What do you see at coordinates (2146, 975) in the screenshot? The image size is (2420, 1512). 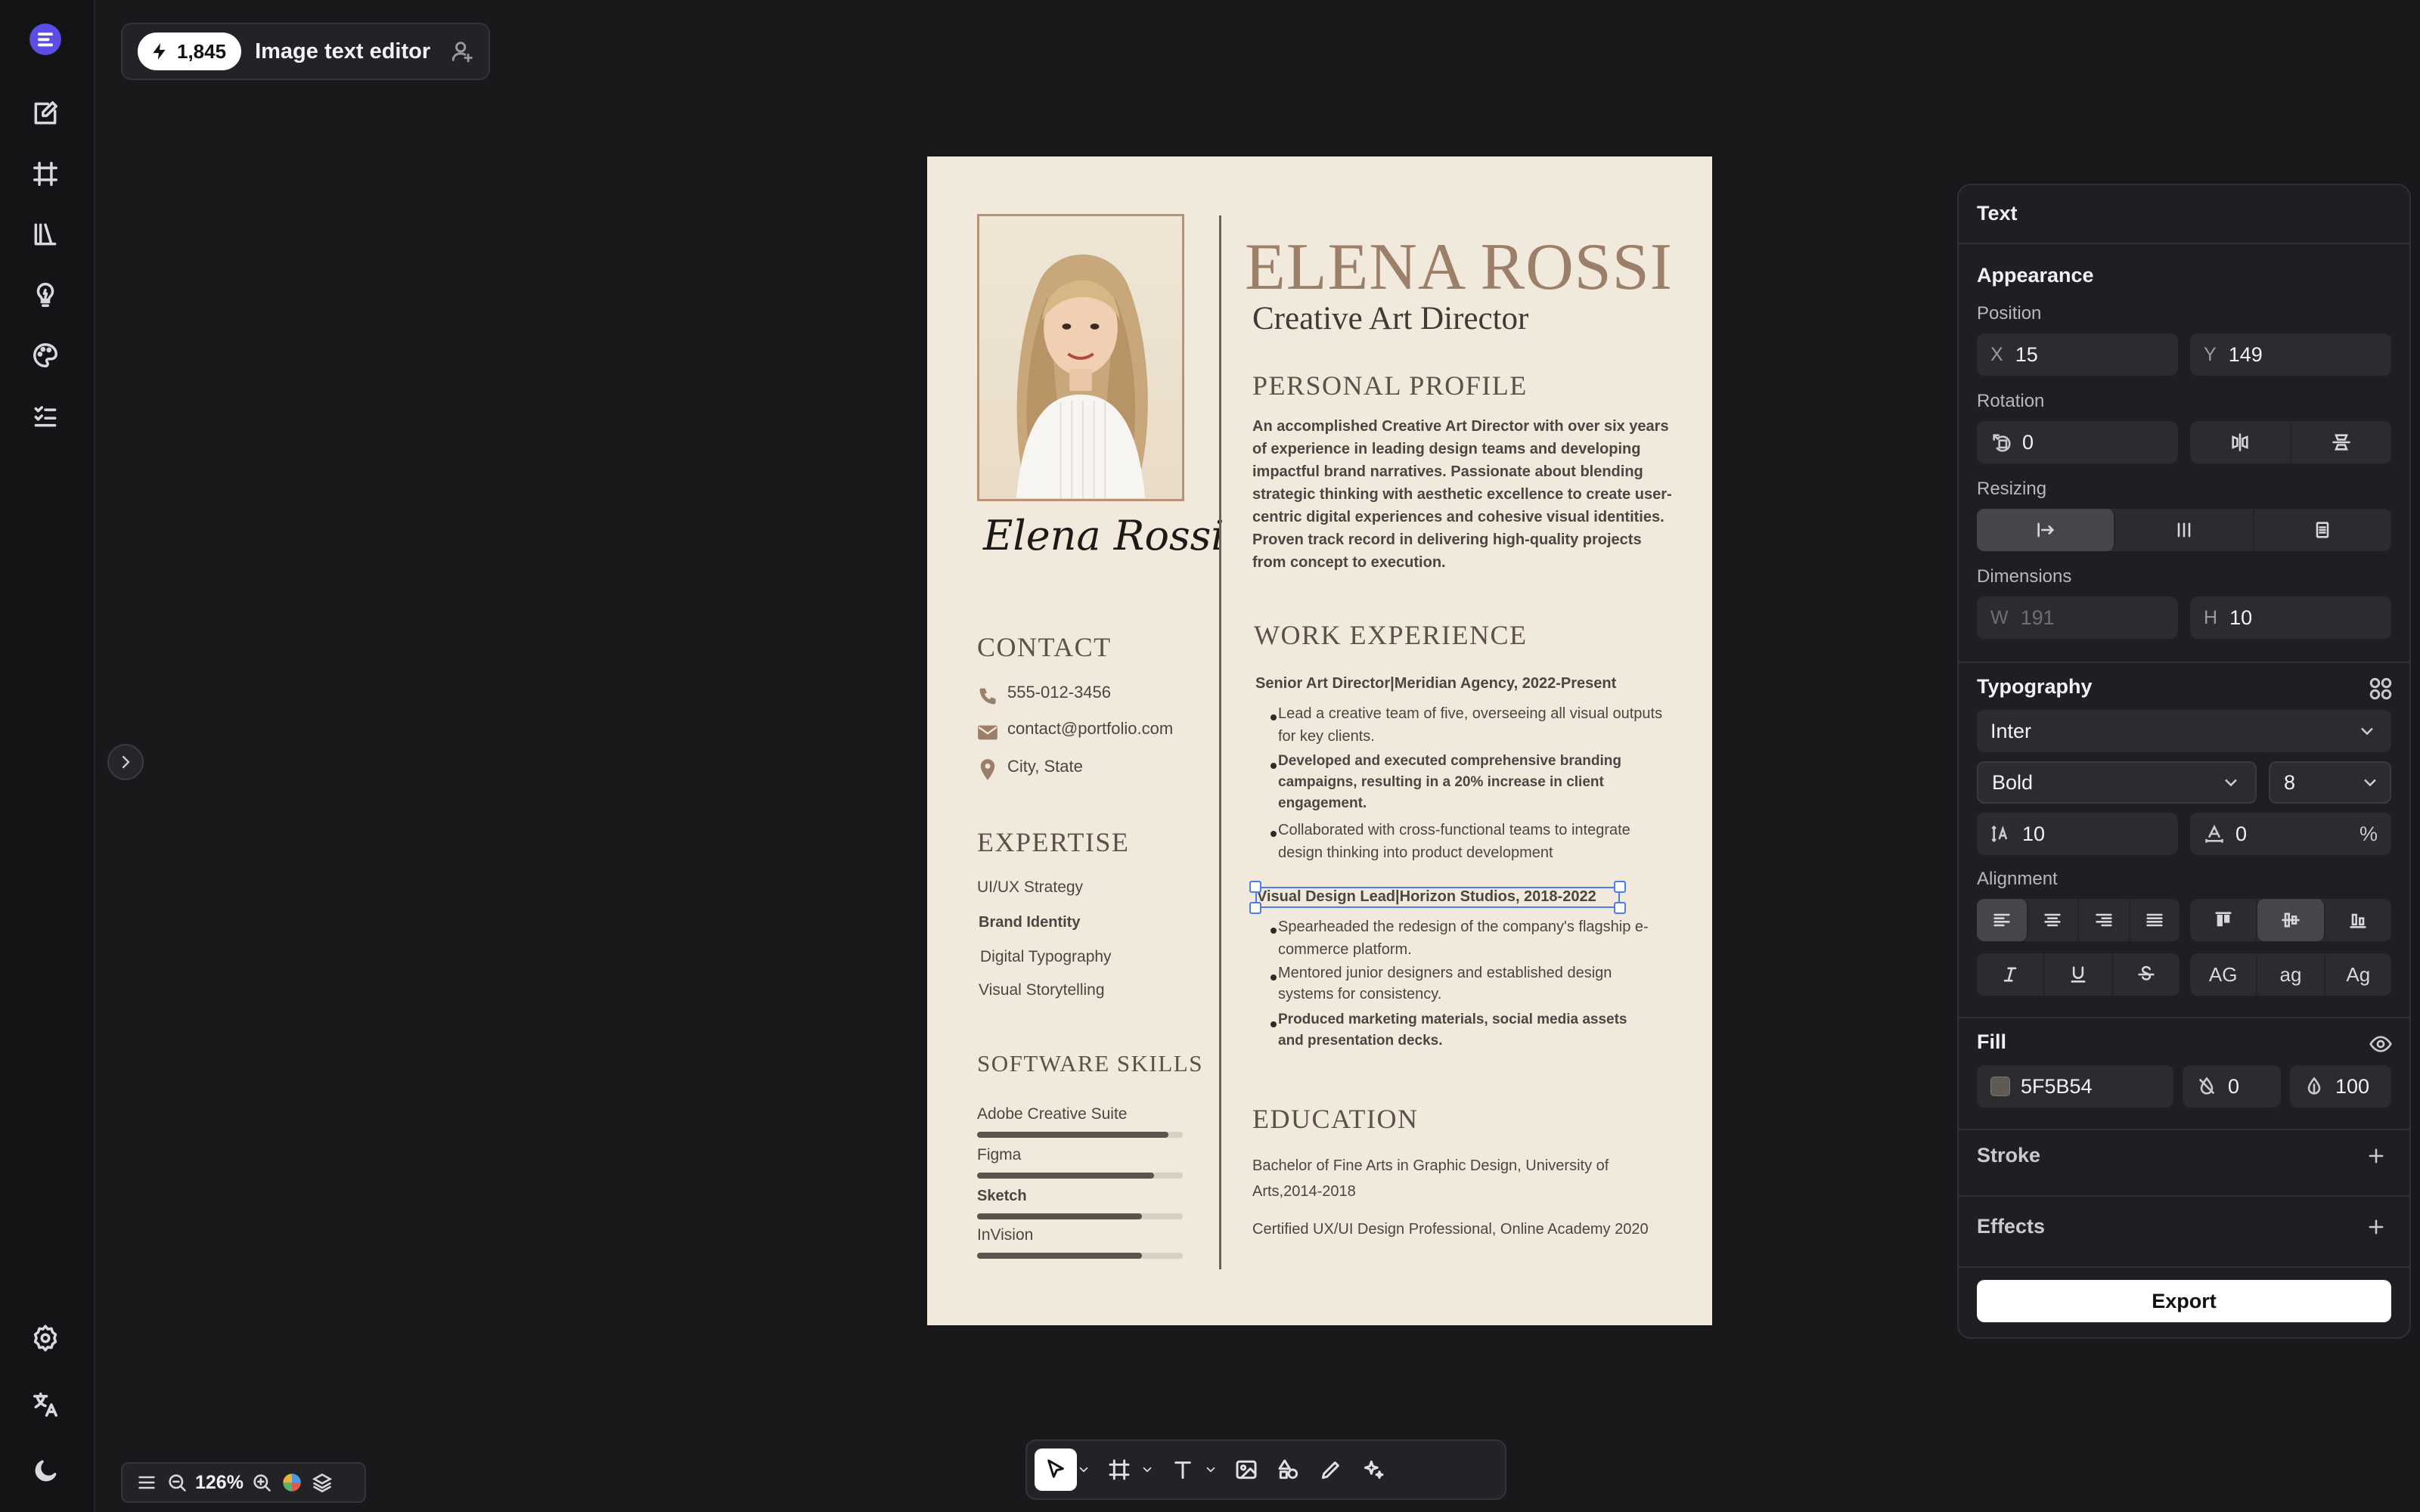 I see `strikethrough-button` at bounding box center [2146, 975].